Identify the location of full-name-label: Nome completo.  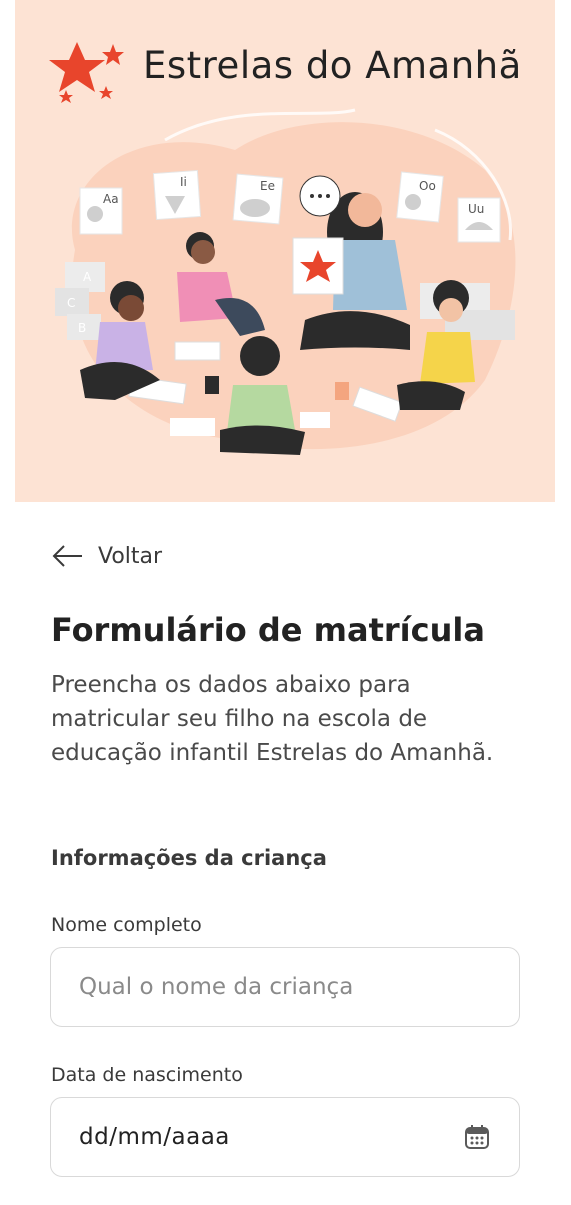
(126, 925).